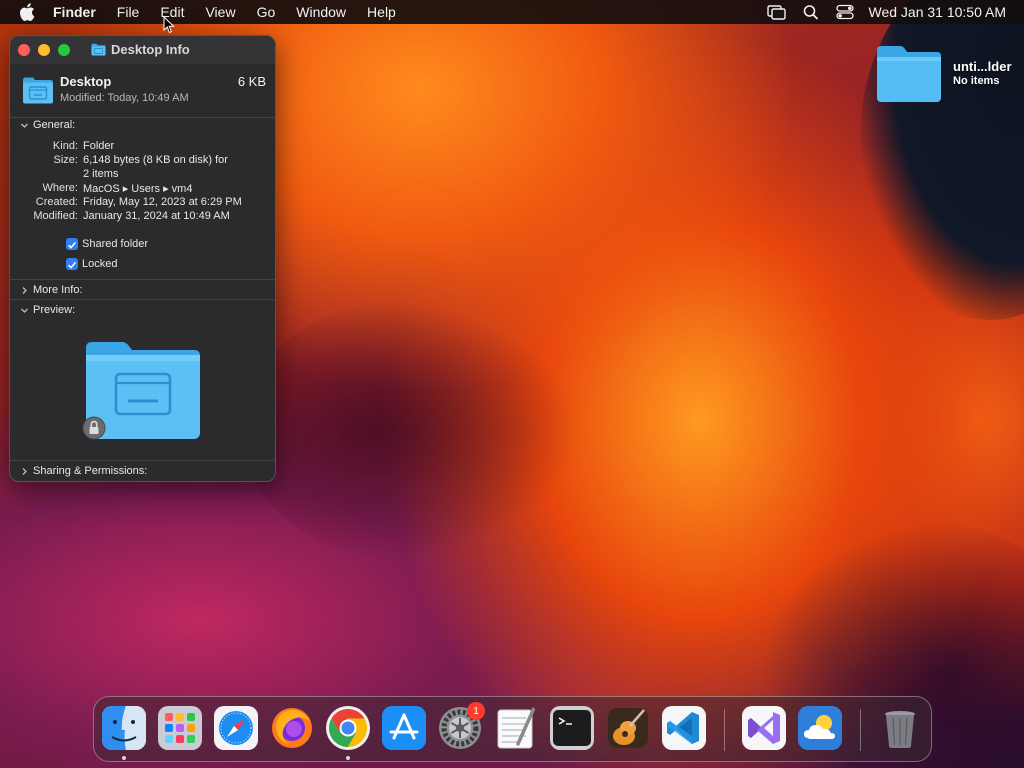 The height and width of the screenshot is (768, 1024). Describe the element at coordinates (321, 12) in the screenshot. I see `menu-window: Window` at that location.